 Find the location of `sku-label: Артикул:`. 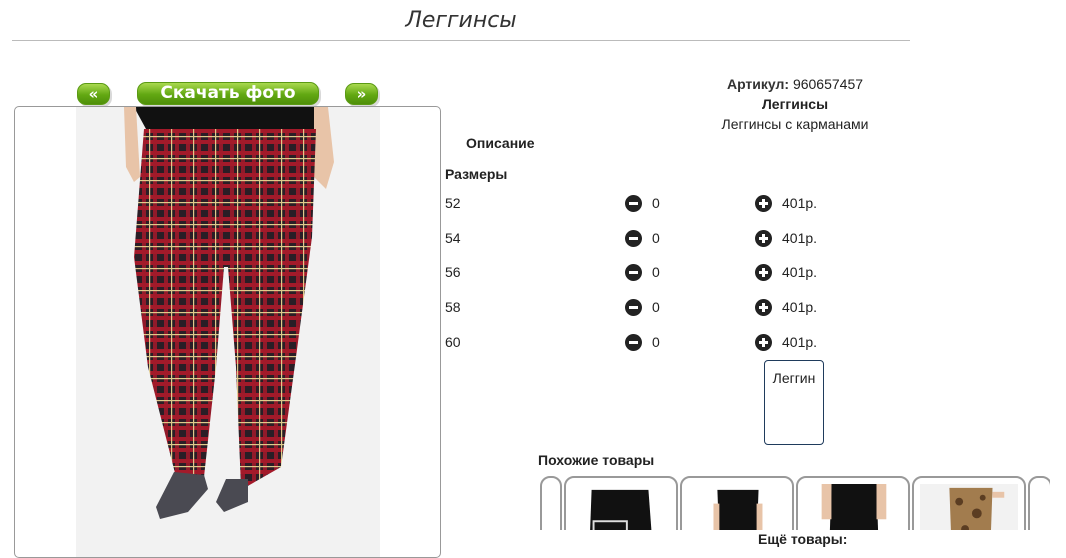

sku-label: Артикул: is located at coordinates (758, 84).